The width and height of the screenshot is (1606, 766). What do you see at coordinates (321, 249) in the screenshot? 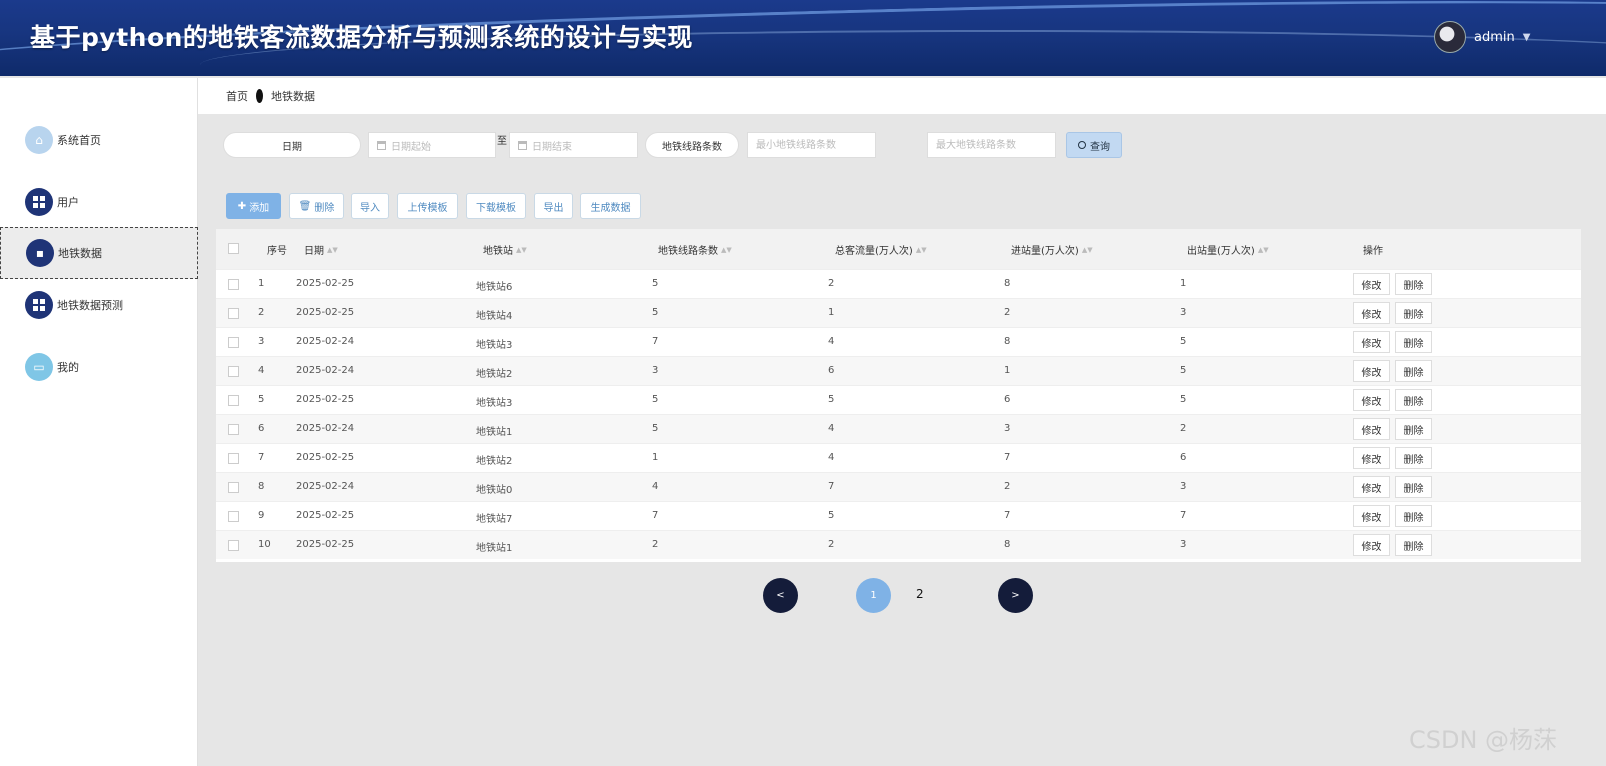
I see `col-date: 日期 ▲▼` at bounding box center [321, 249].